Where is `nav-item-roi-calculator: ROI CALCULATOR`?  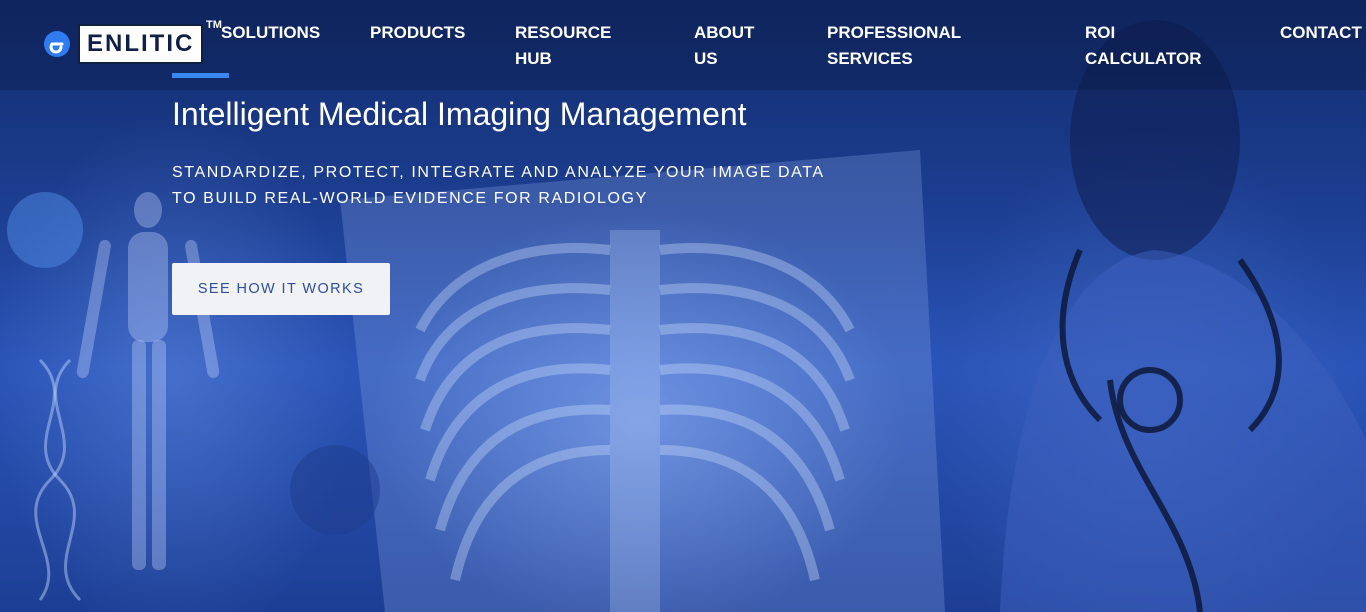 nav-item-roi-calculator: ROI CALCULATOR is located at coordinates (1143, 46).